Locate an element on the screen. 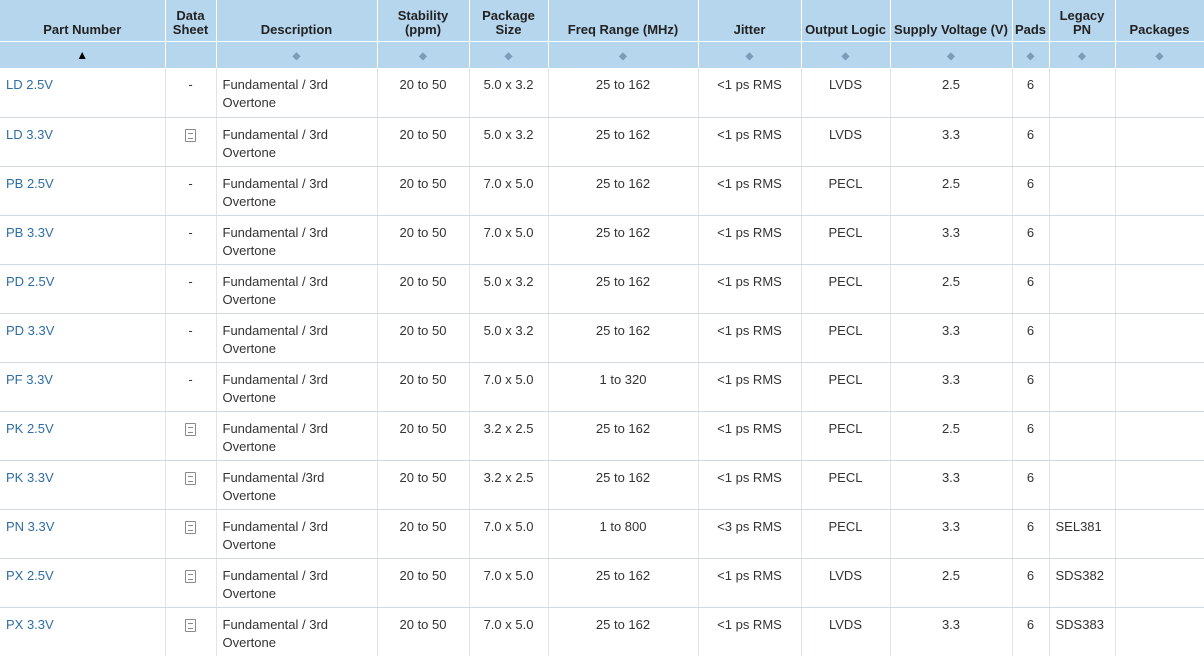 This screenshot has height=662, width=1204. col-header-data-sheet: Data Sheet is located at coordinates (191, 21).